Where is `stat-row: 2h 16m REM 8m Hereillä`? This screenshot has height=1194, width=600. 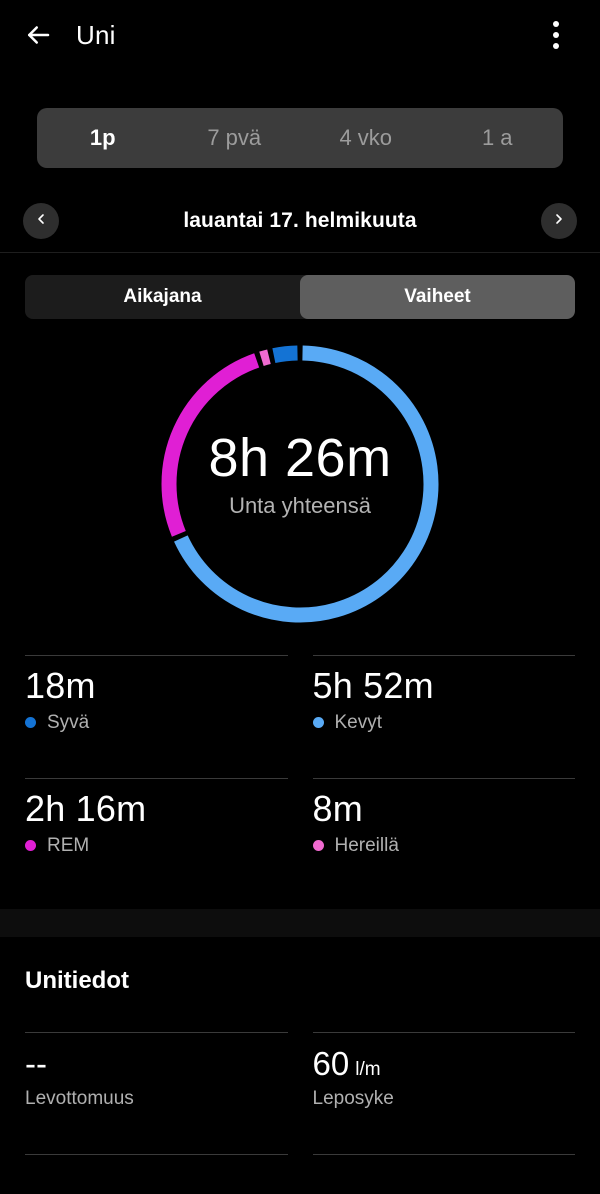
stat-row: 2h 16m REM 8m Hereillä is located at coordinates (300, 839).